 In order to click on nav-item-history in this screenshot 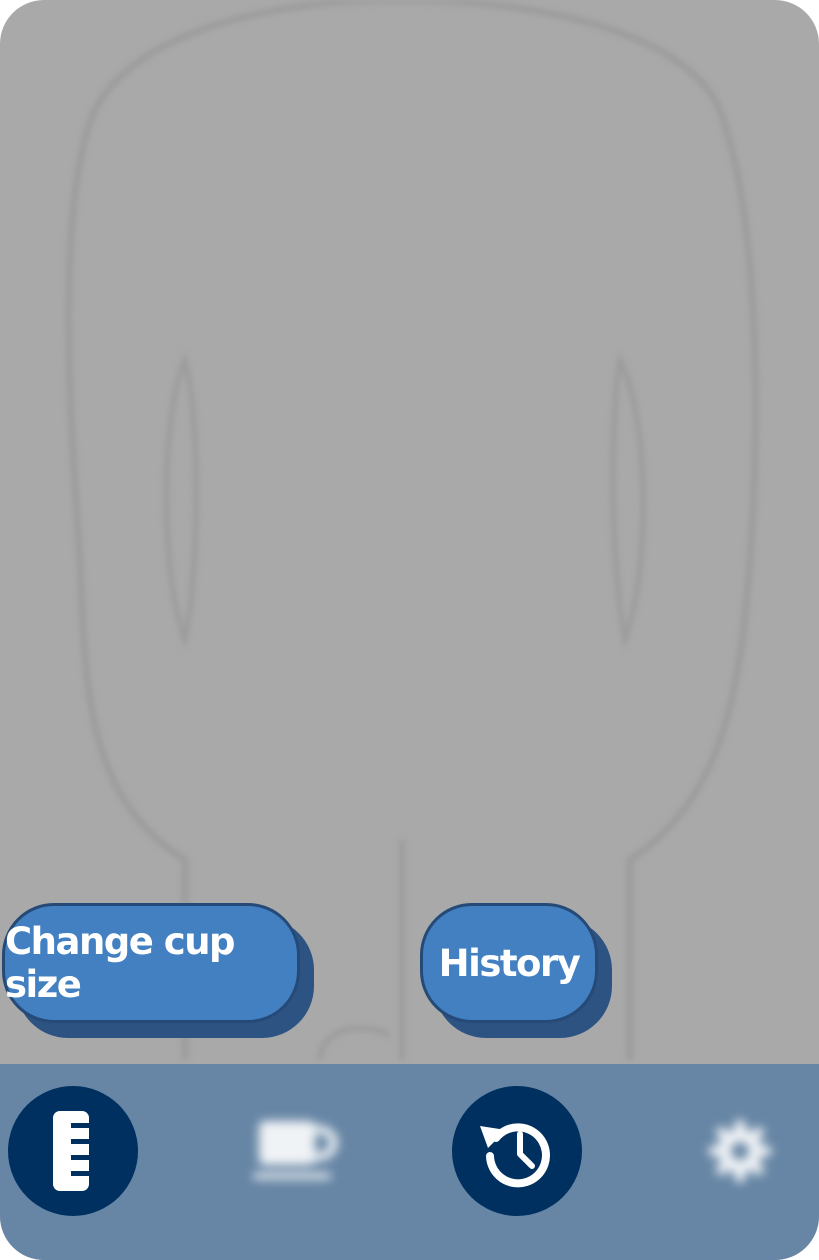, I will do `click(517, 1151)`.